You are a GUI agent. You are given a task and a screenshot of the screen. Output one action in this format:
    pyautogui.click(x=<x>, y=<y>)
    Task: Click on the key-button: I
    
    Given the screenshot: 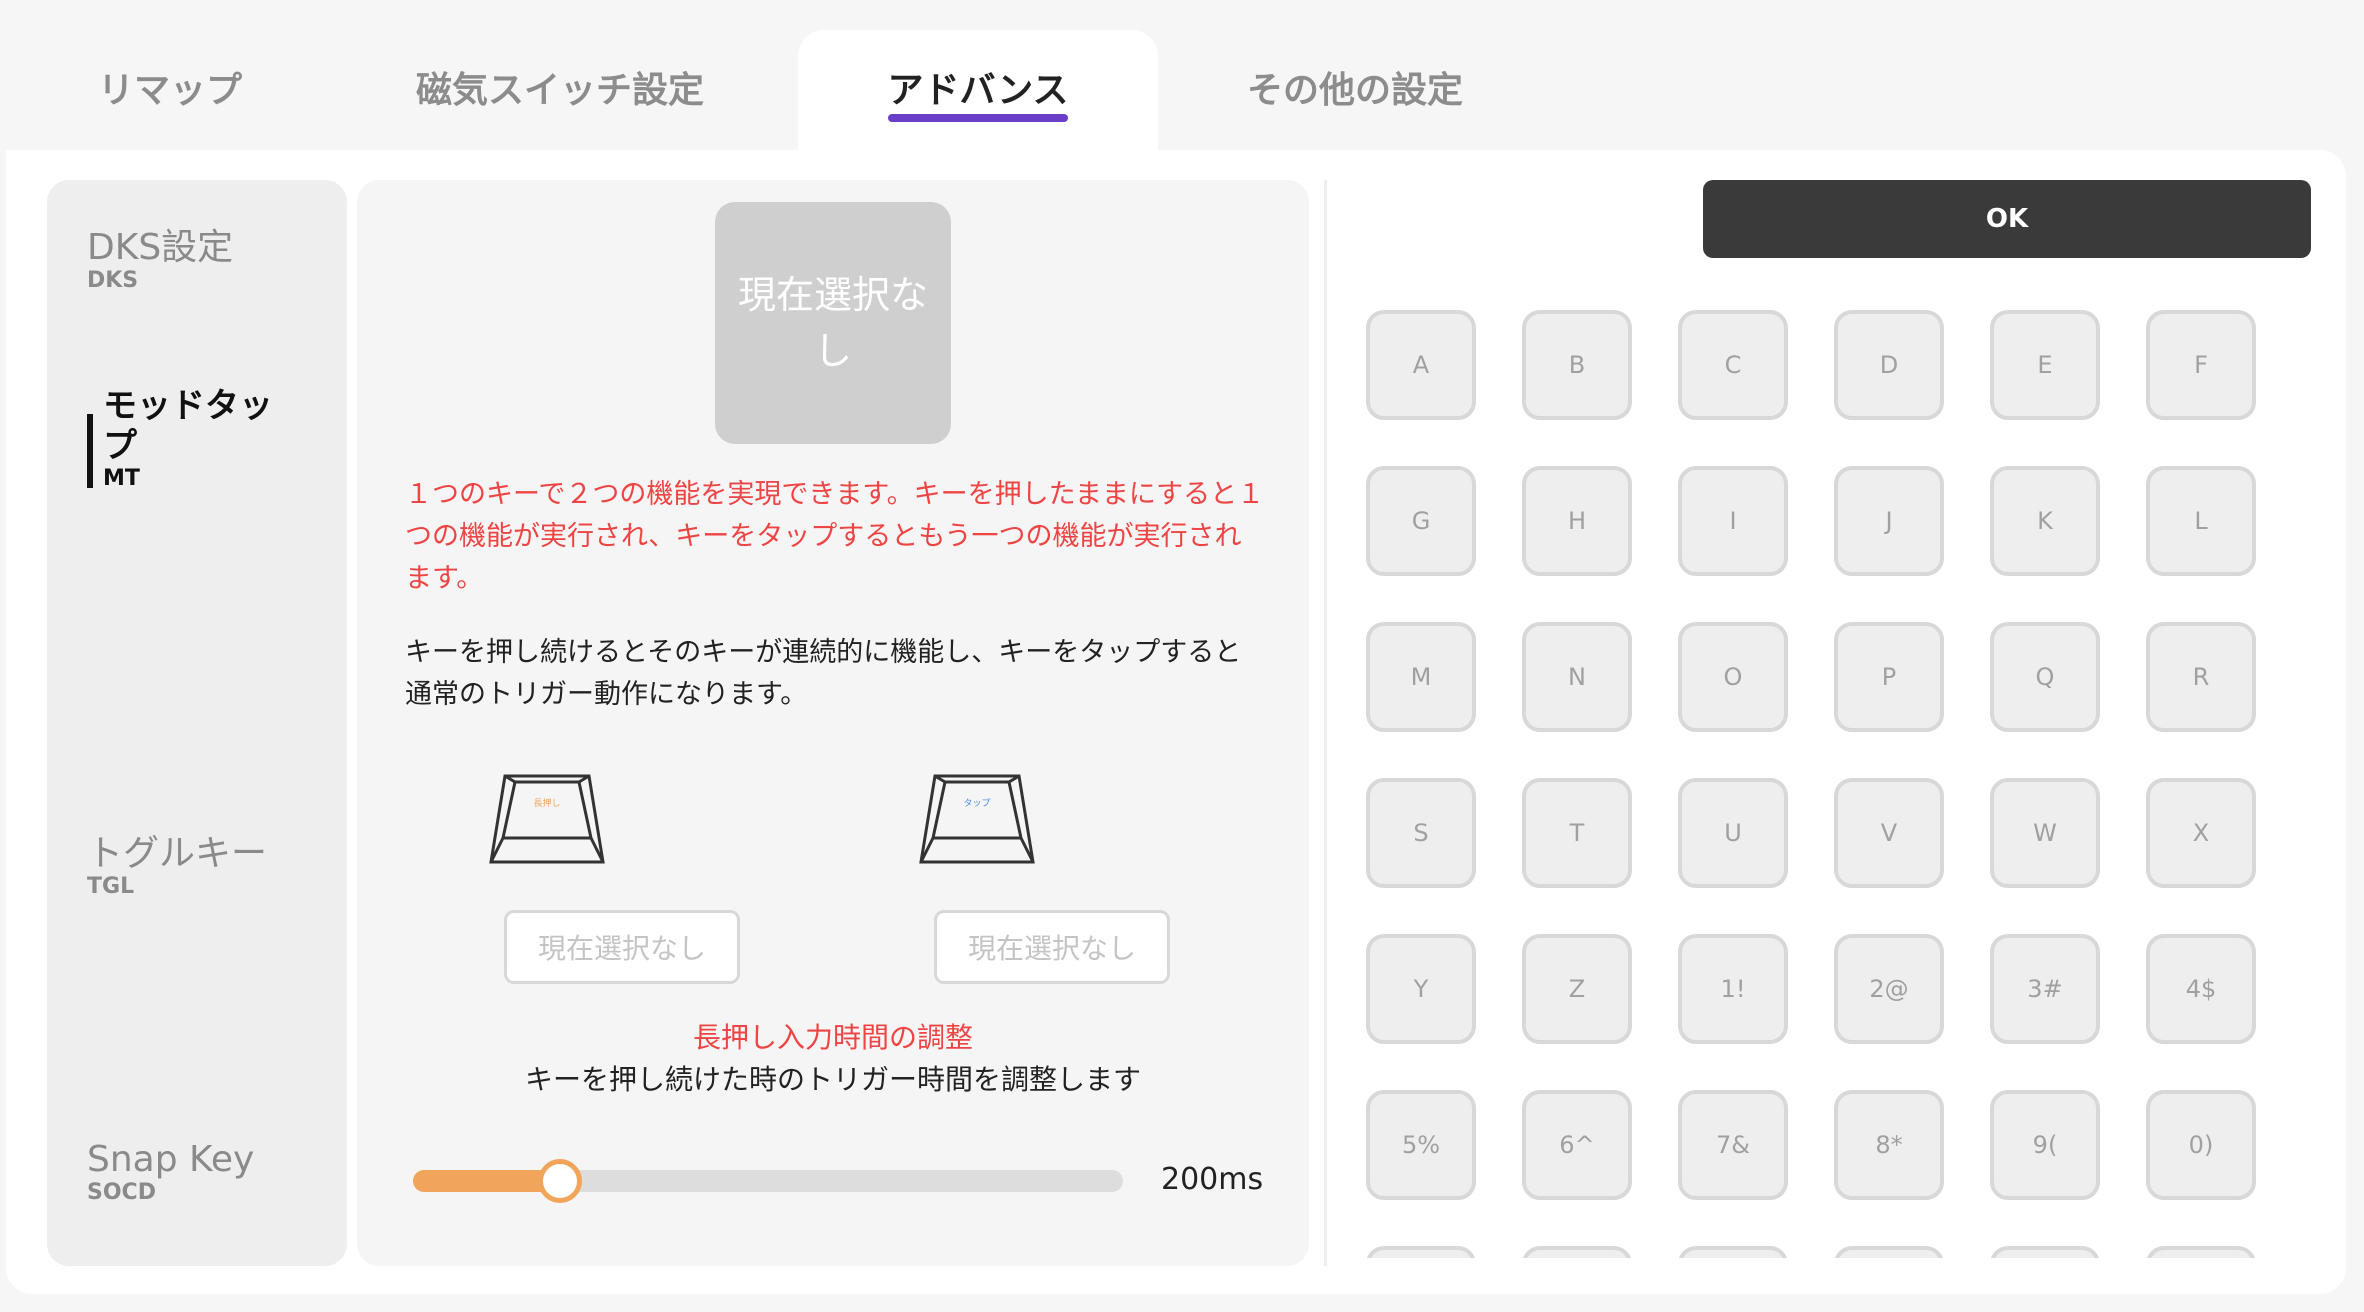 What is the action you would take?
    pyautogui.click(x=1733, y=521)
    